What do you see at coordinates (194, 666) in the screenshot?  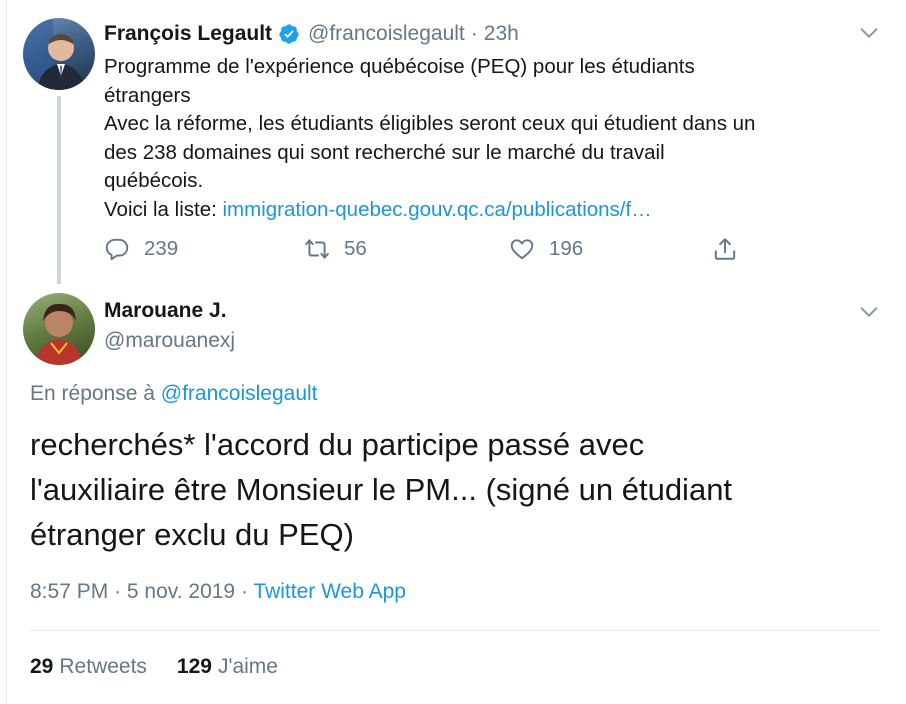 I see `likes-count: 129` at bounding box center [194, 666].